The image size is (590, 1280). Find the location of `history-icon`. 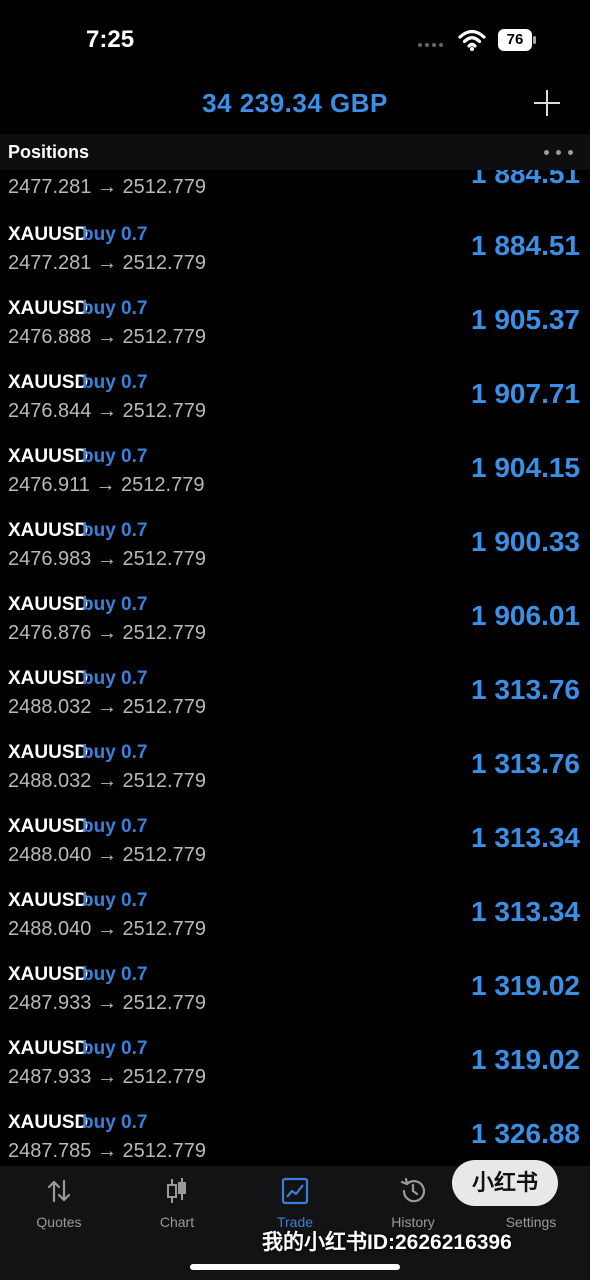

history-icon is located at coordinates (413, 1190).